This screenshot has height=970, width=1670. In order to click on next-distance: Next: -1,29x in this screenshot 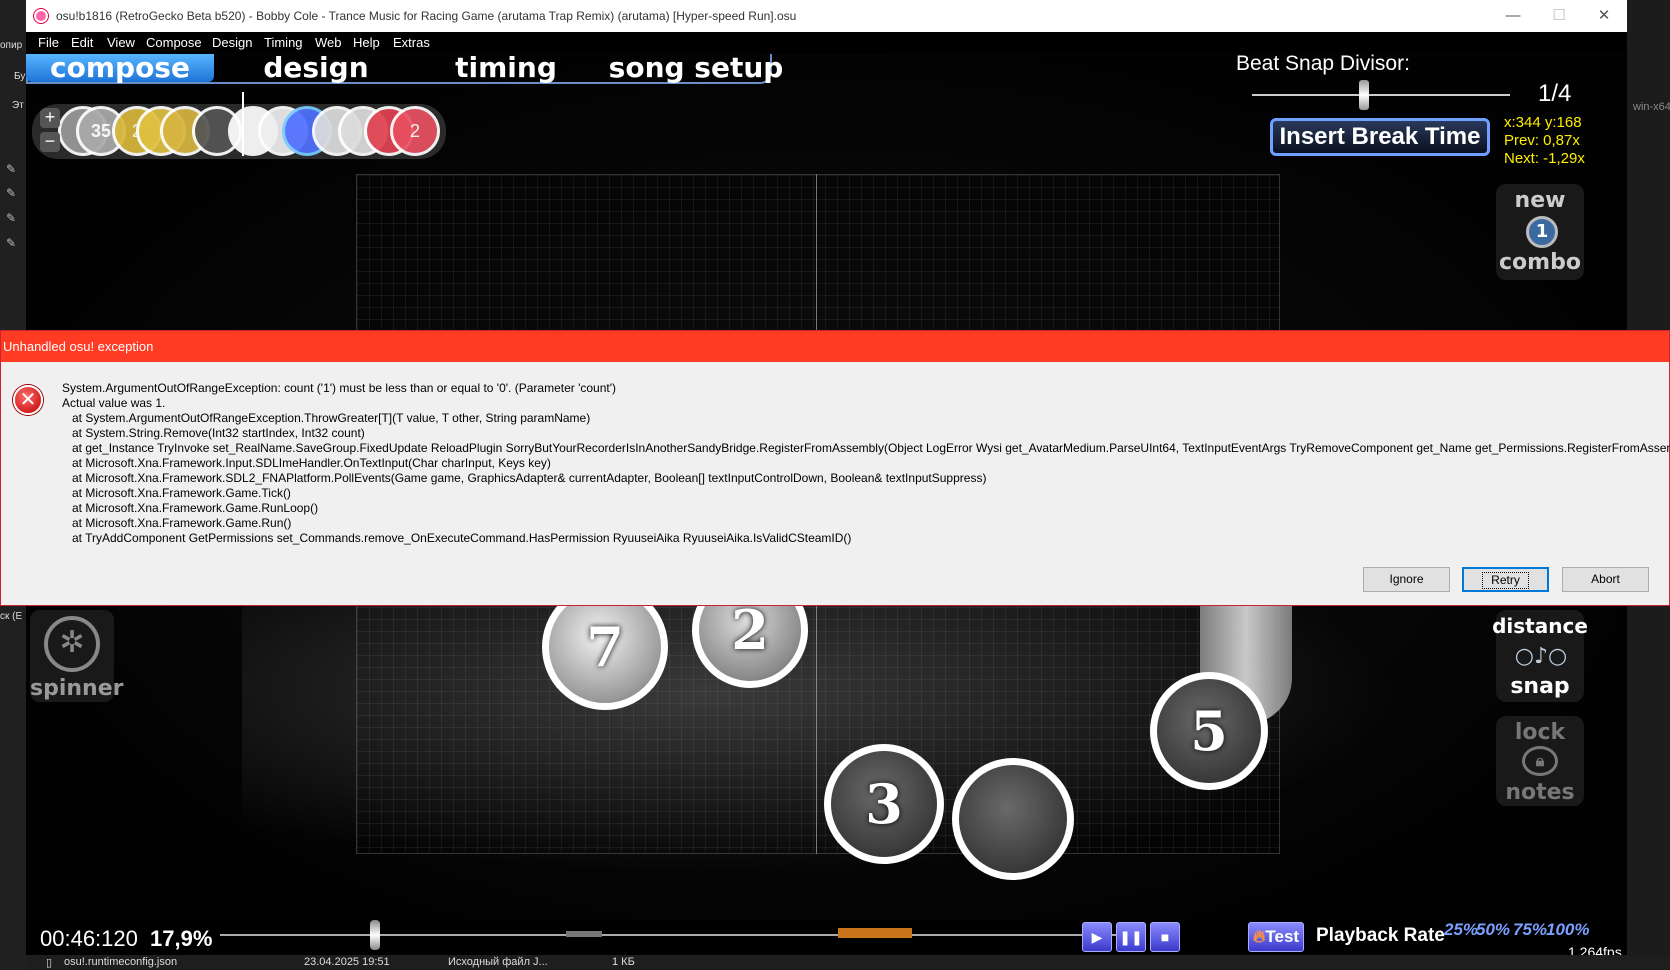, I will do `click(1544, 158)`.